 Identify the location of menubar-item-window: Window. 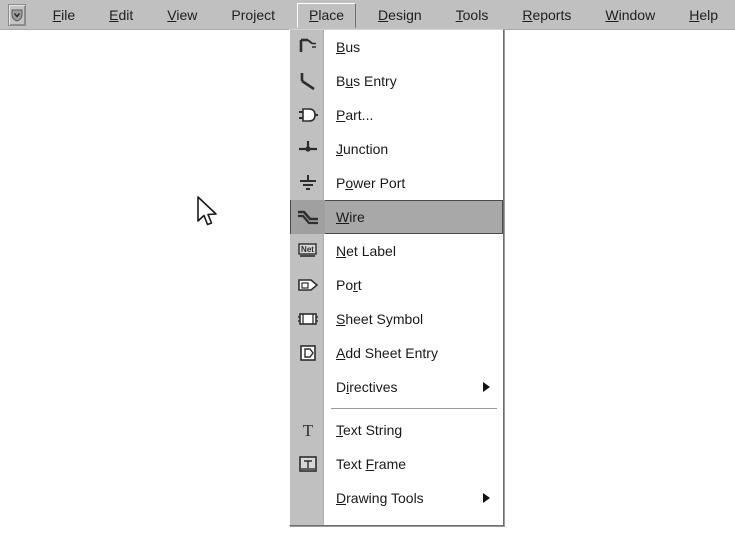
(630, 15).